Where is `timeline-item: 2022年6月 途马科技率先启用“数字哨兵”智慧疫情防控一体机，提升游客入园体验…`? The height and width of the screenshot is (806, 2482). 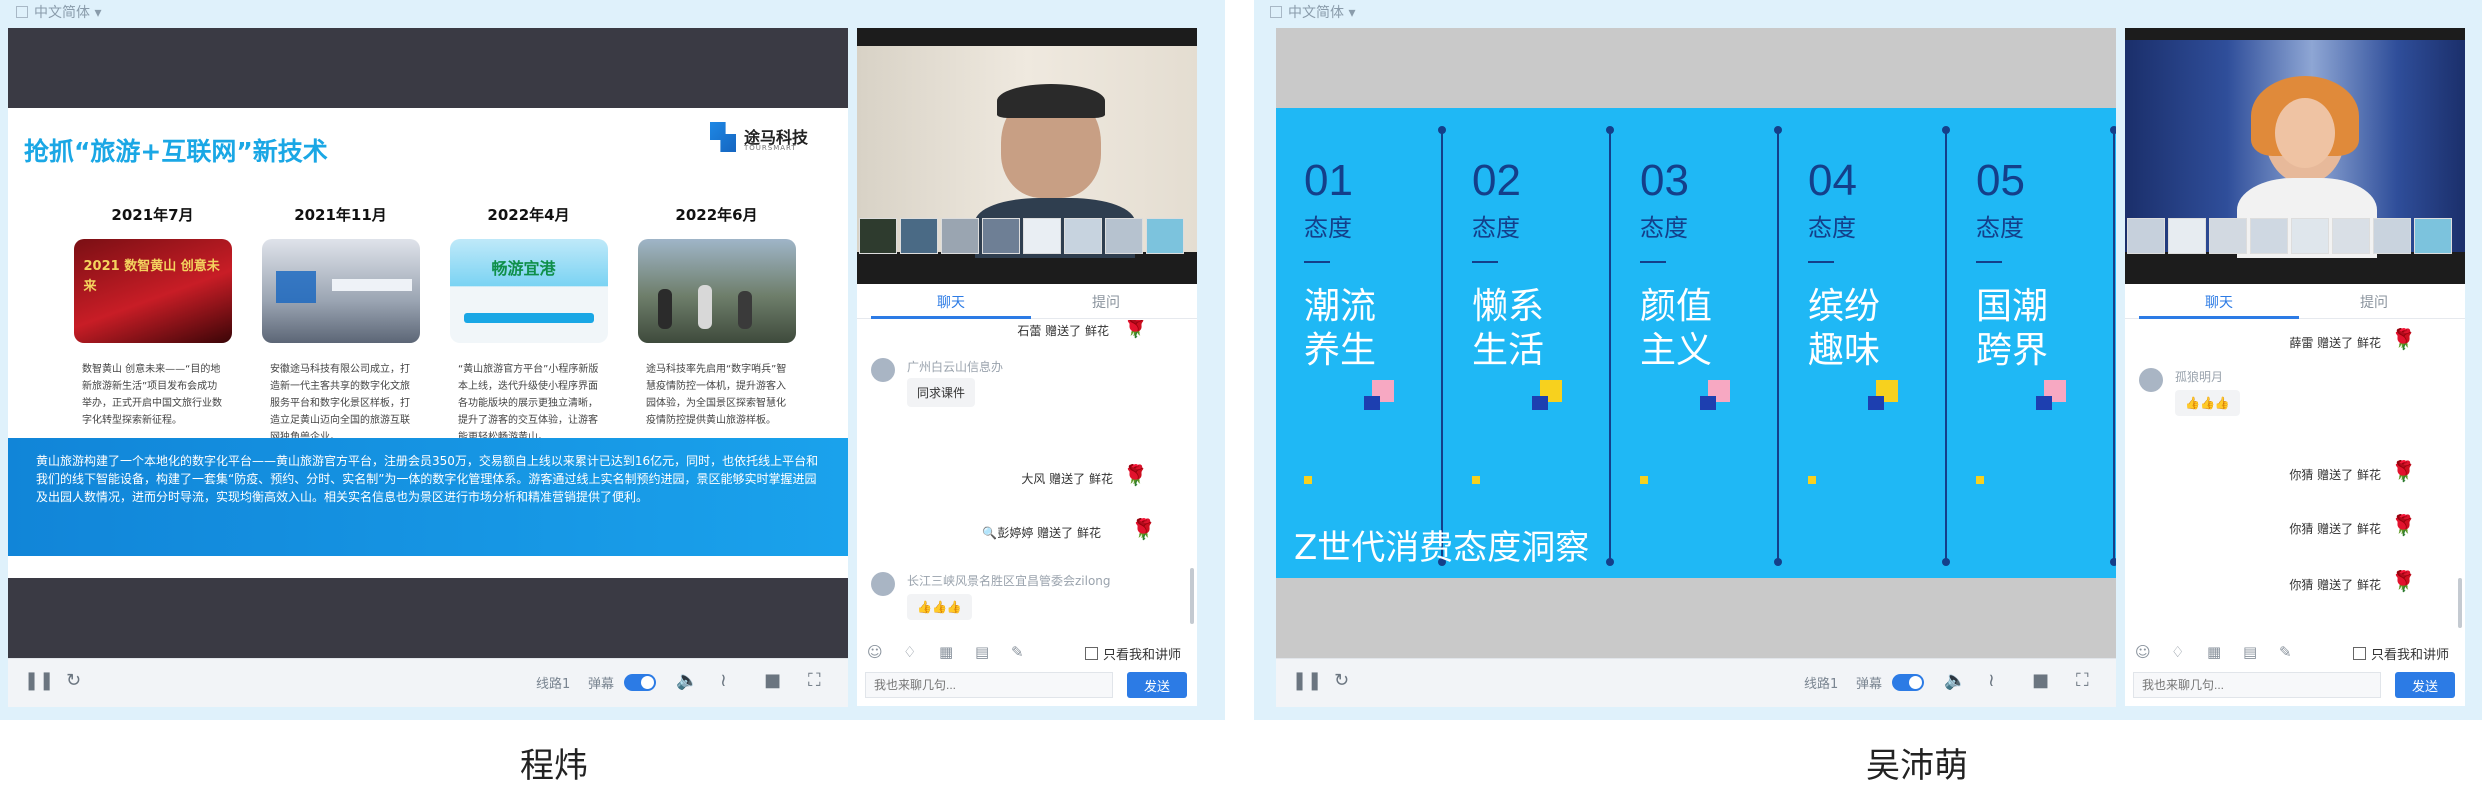
timeline-item: 2022年6月 途马科技率先启用“数字哨兵”智慧疫情防控一体机，提升游客入园体验… is located at coordinates (716, 316).